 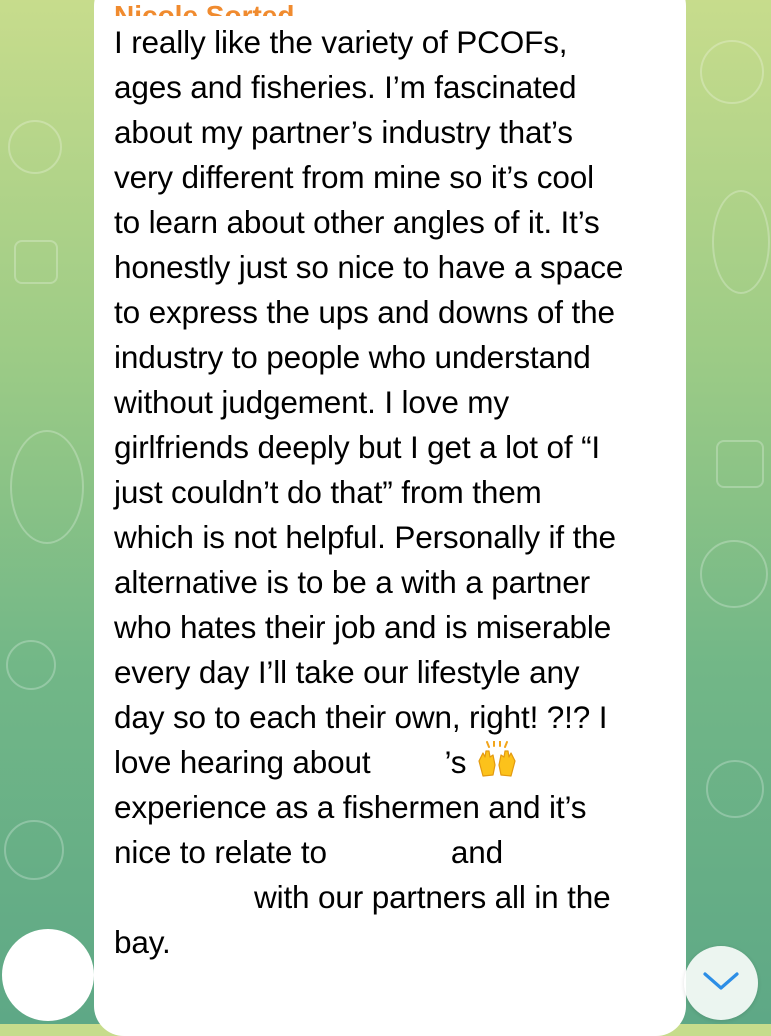 I want to click on message-line: ages and fisheries. I’m fascinated, so click(x=345, y=87).